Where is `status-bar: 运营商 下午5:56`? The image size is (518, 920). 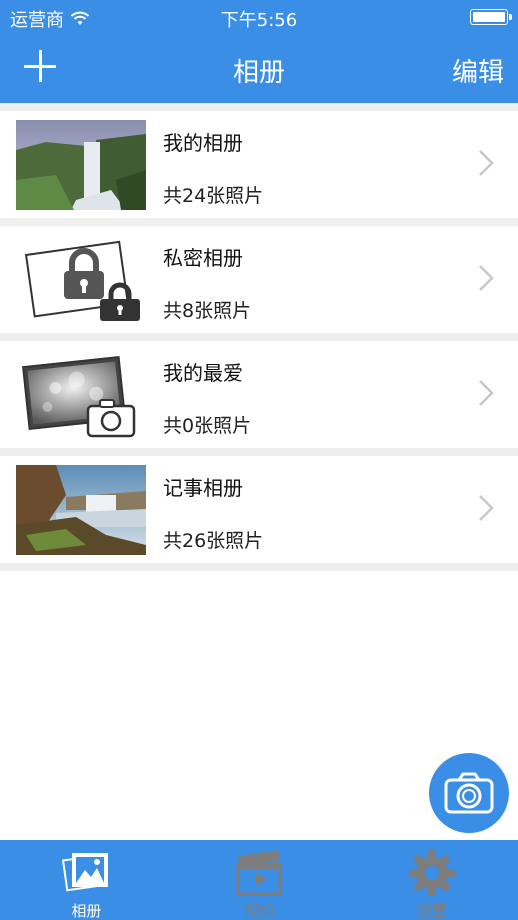
status-bar: 运营商 下午5:56 is located at coordinates (259, 17).